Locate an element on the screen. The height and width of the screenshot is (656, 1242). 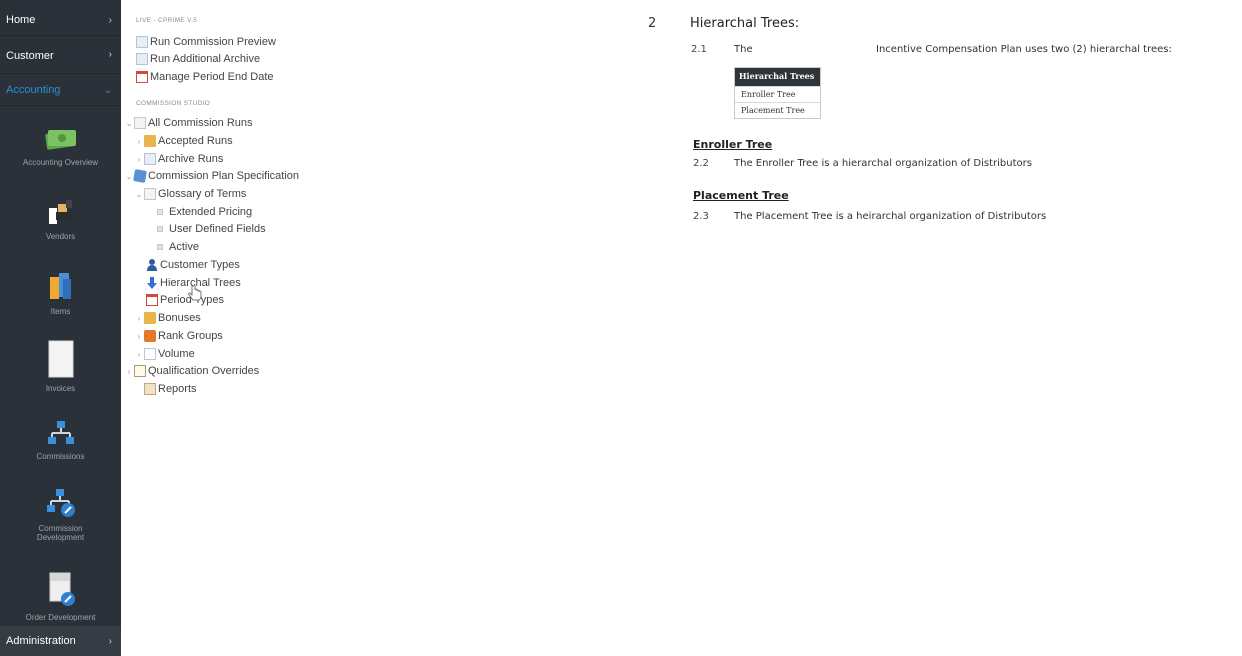
glossary-icon is located at coordinates (150, 194).